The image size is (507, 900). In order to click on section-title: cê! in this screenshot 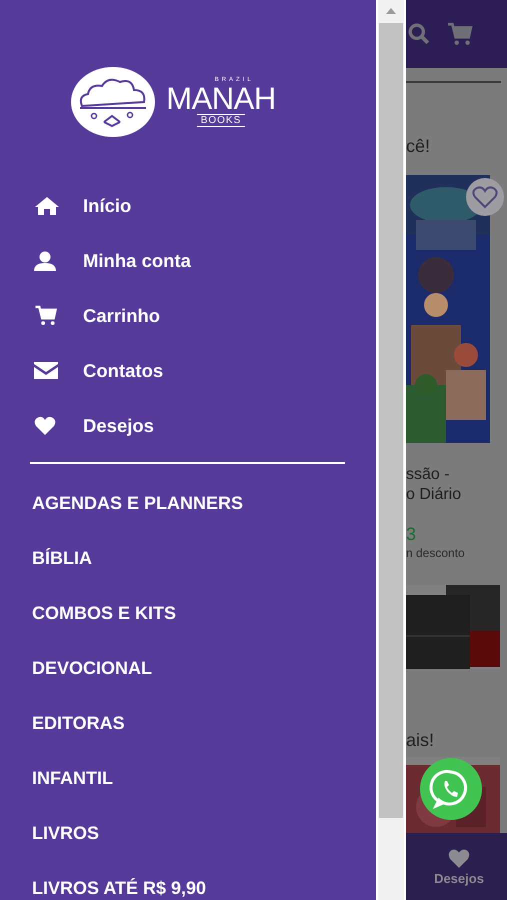, I will do `click(419, 146)`.